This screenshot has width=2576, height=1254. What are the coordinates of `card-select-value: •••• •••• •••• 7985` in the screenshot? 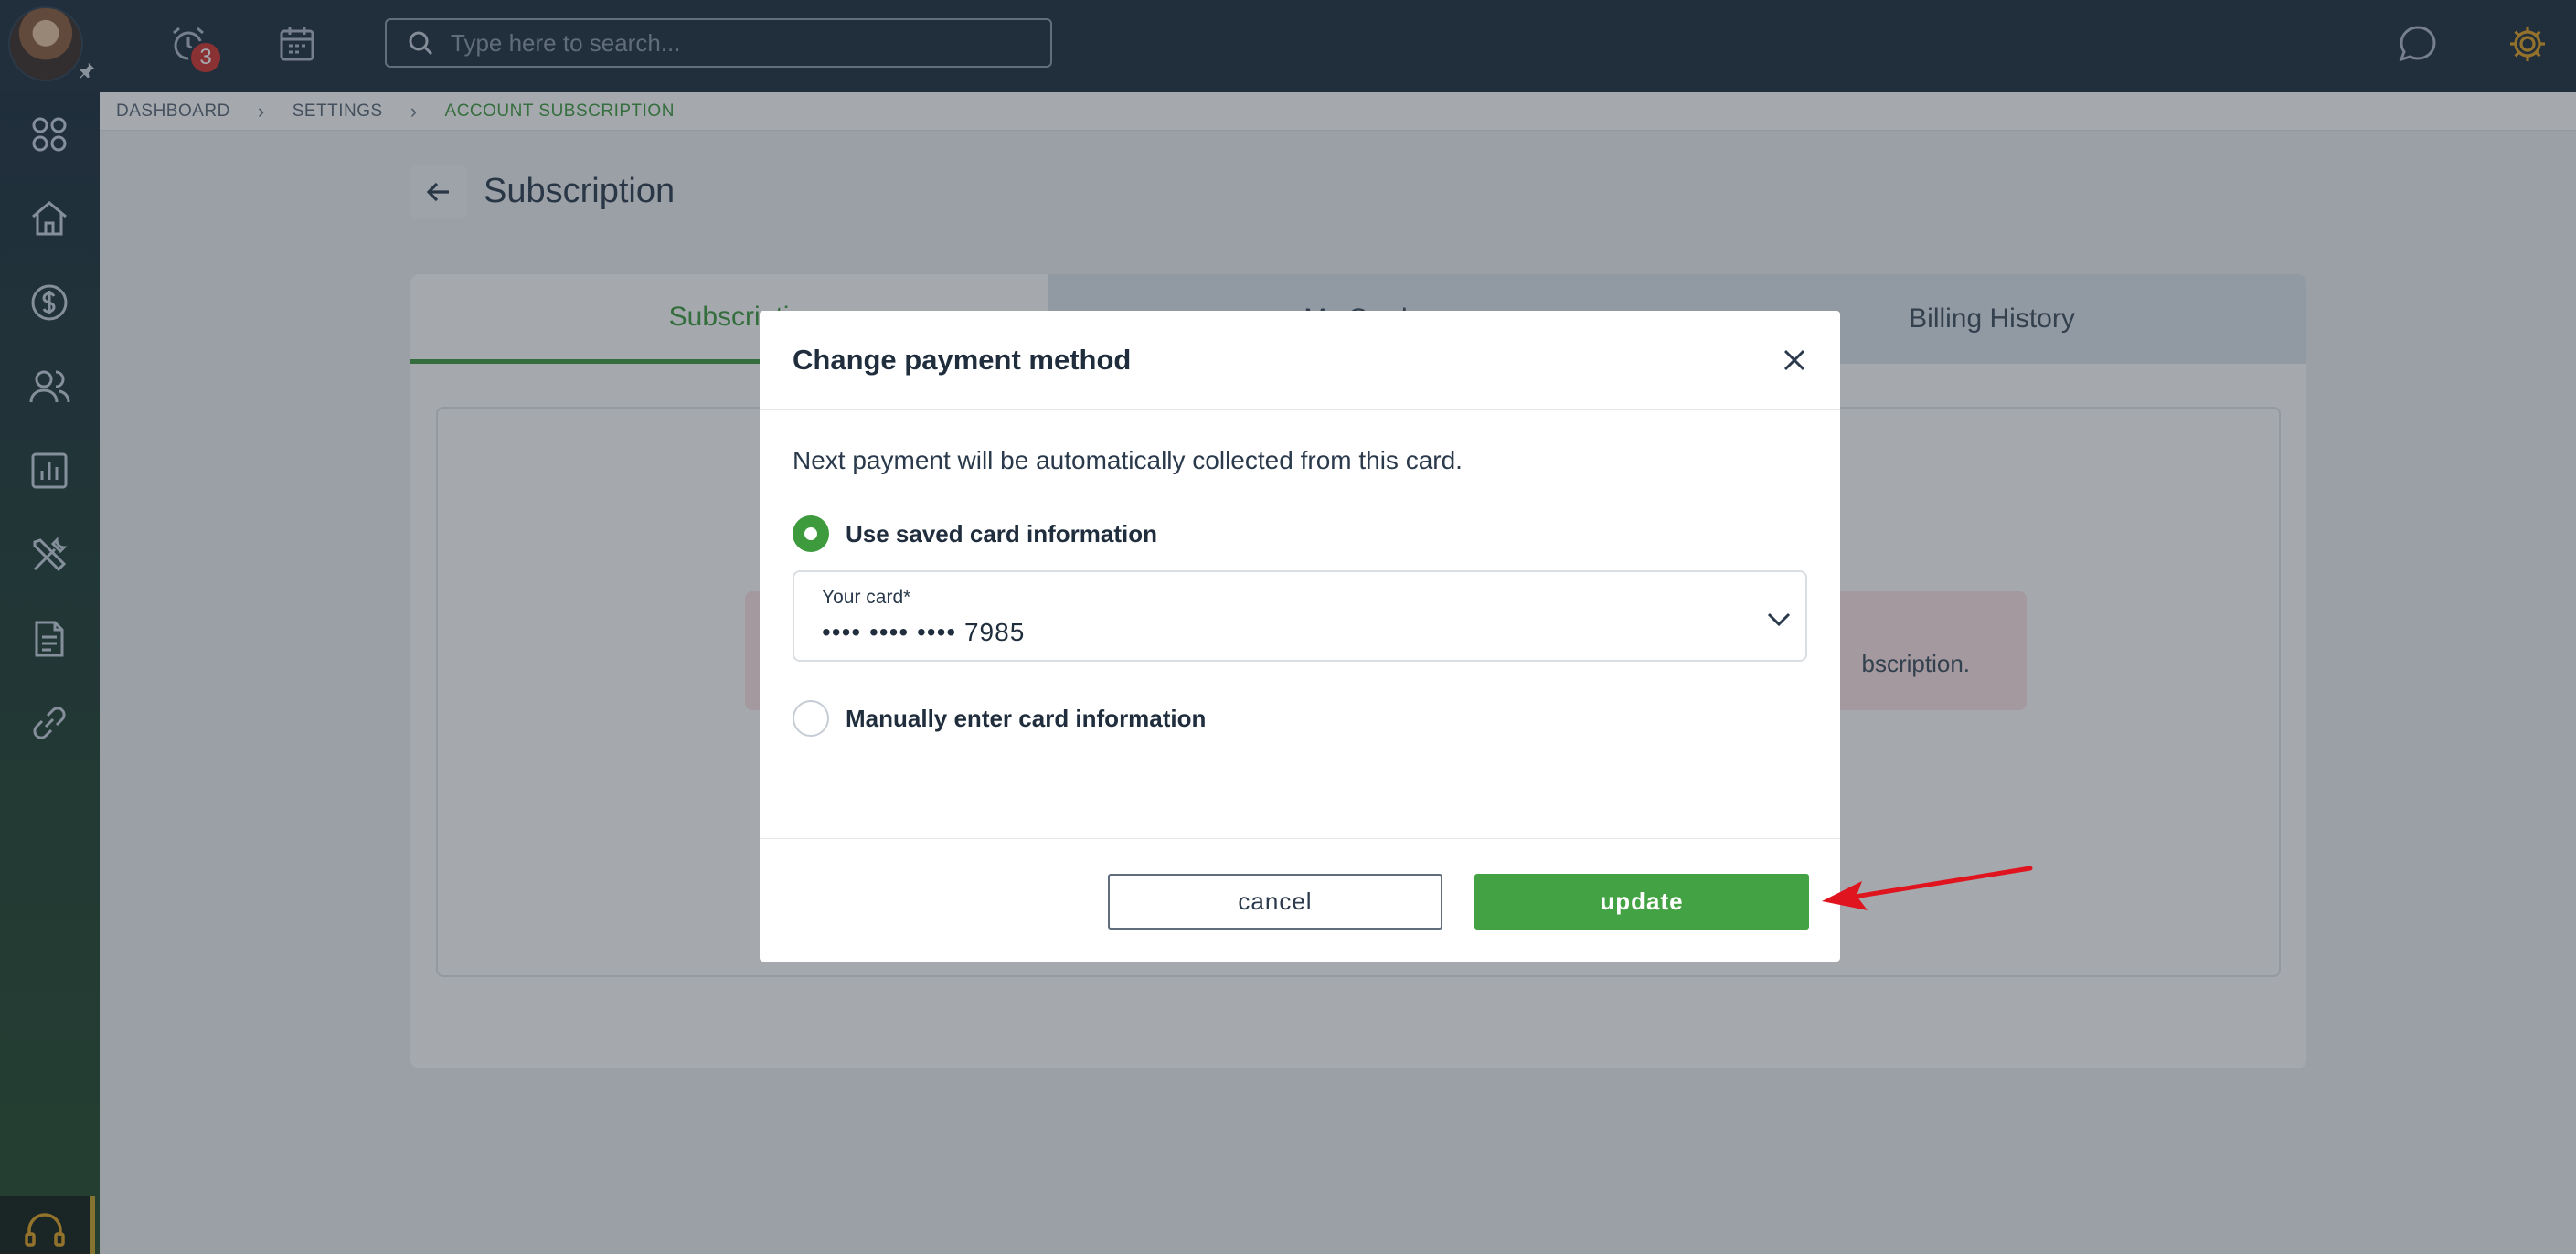 It's located at (924, 632).